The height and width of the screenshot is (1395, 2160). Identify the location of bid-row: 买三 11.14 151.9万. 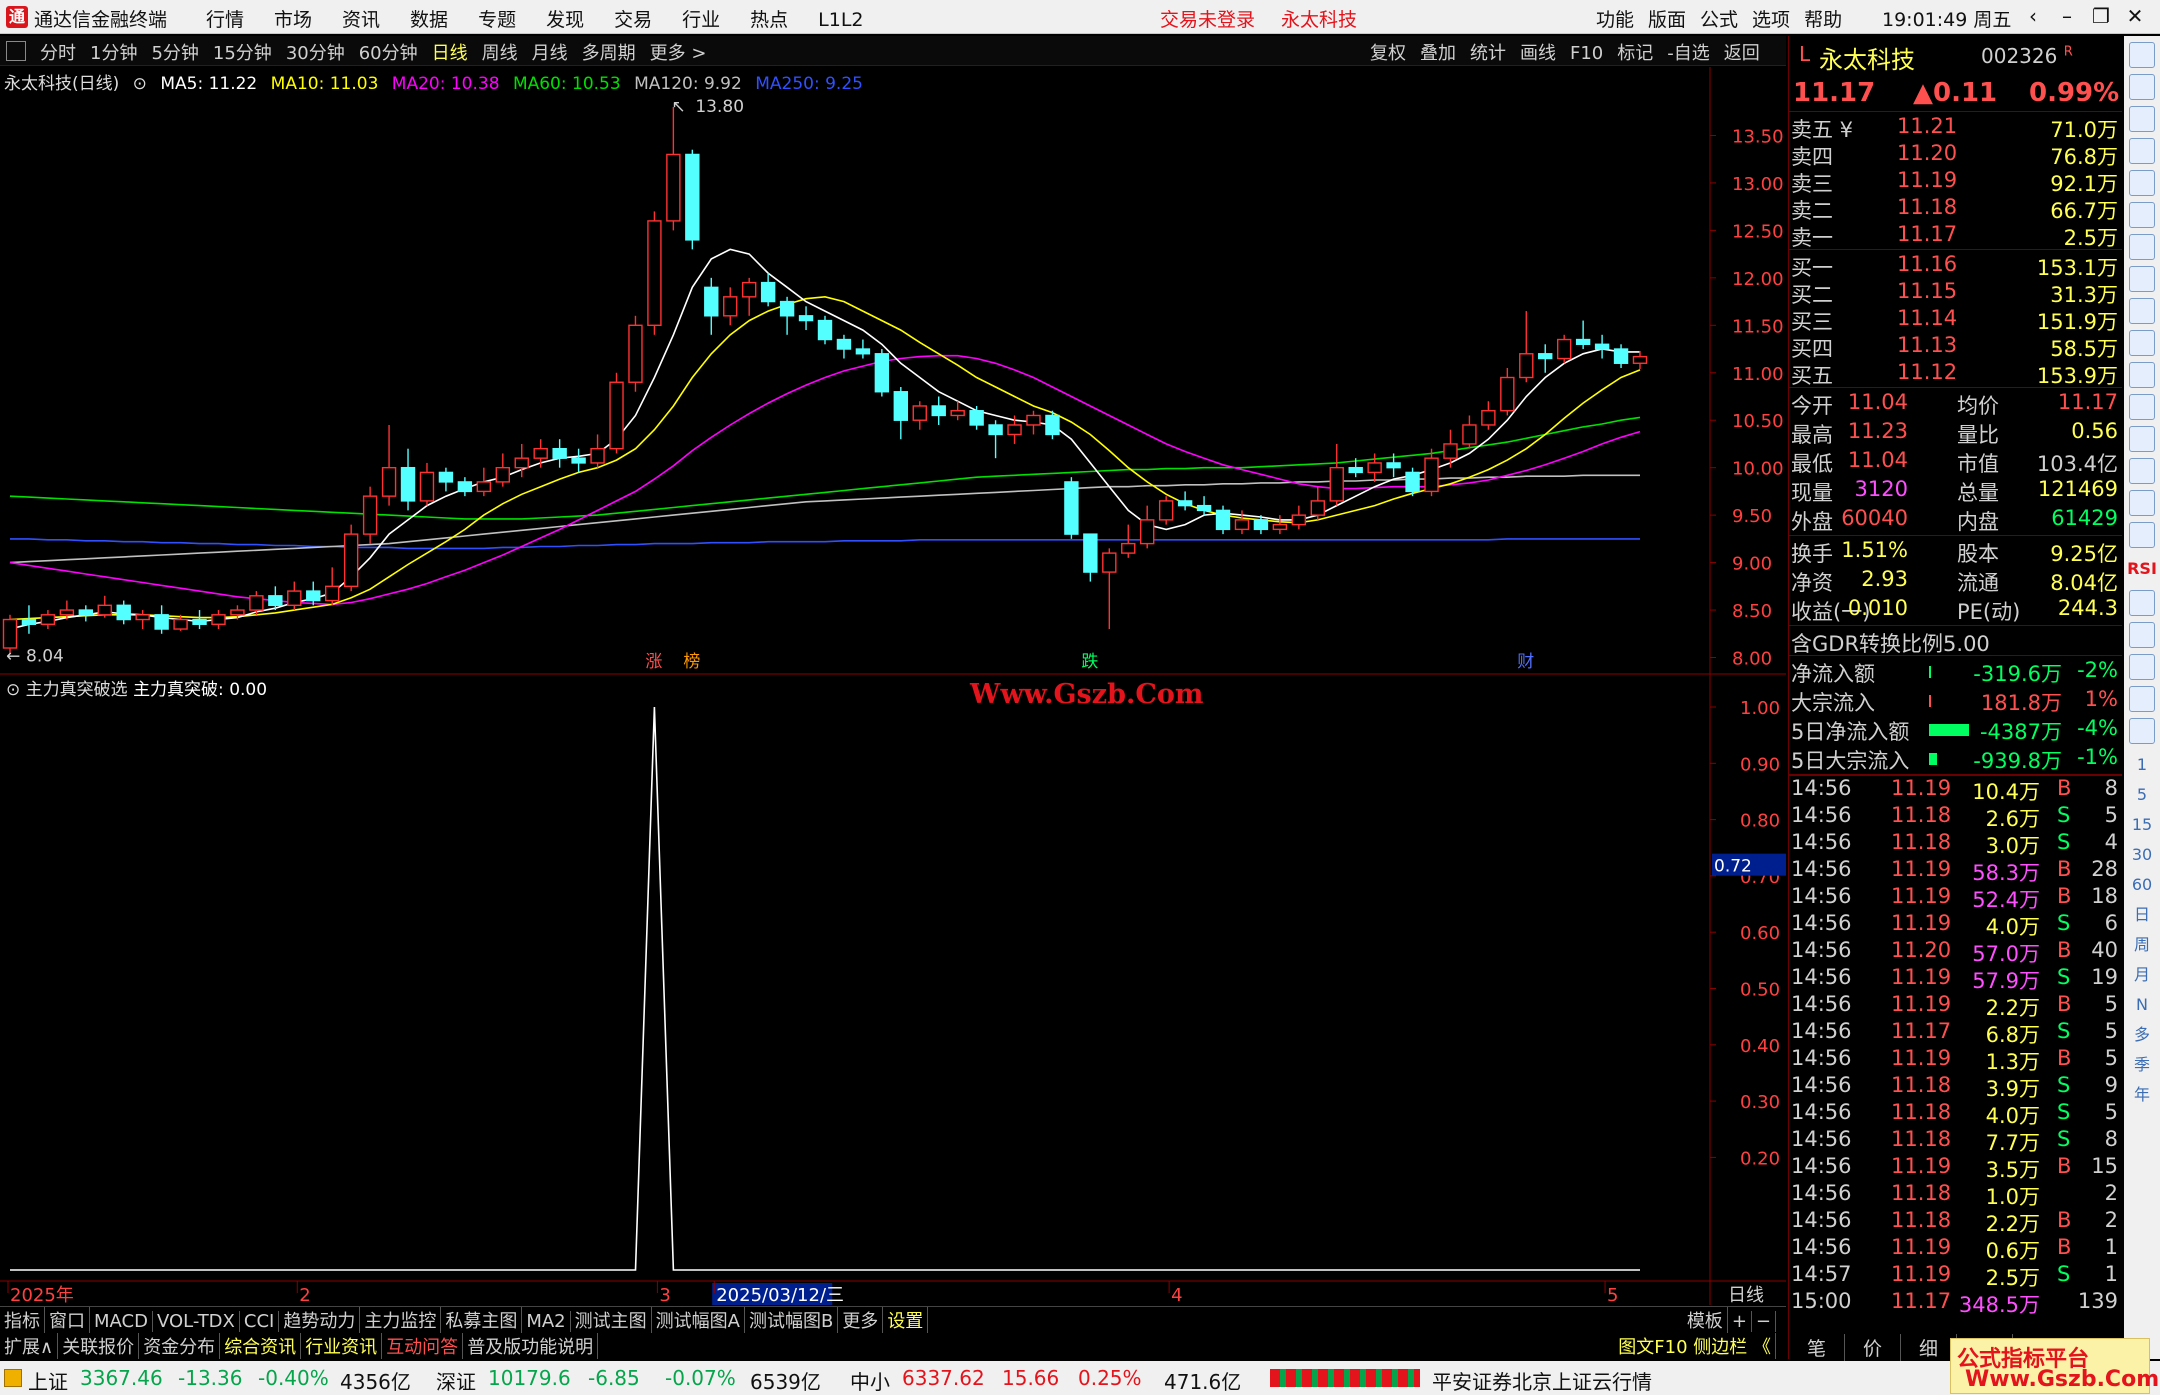
(1955, 320).